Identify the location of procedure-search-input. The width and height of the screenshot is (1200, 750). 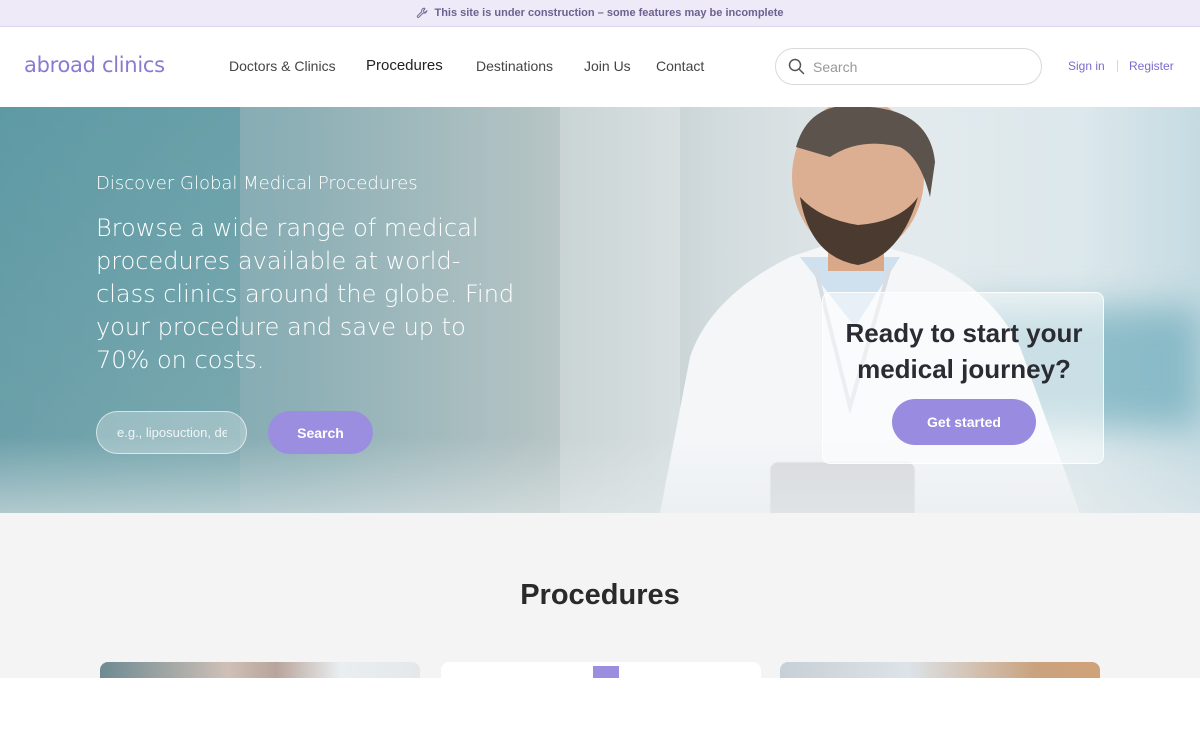
(172, 432).